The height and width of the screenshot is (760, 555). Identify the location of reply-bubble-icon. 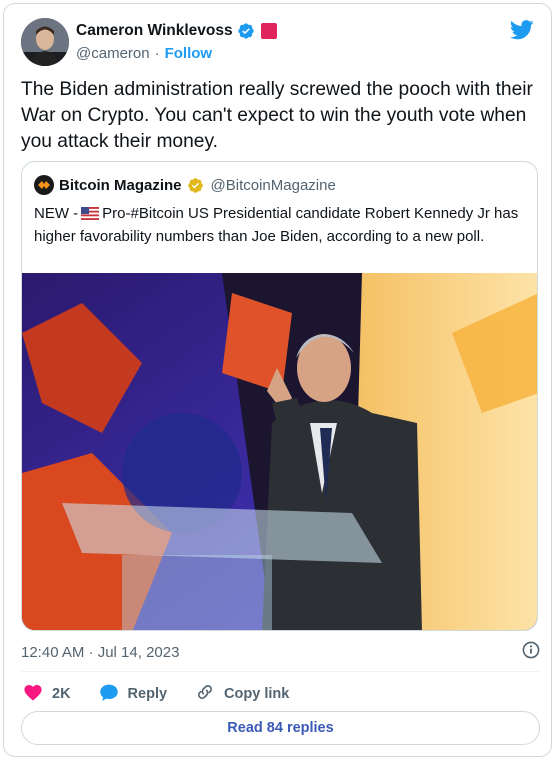
(109, 694).